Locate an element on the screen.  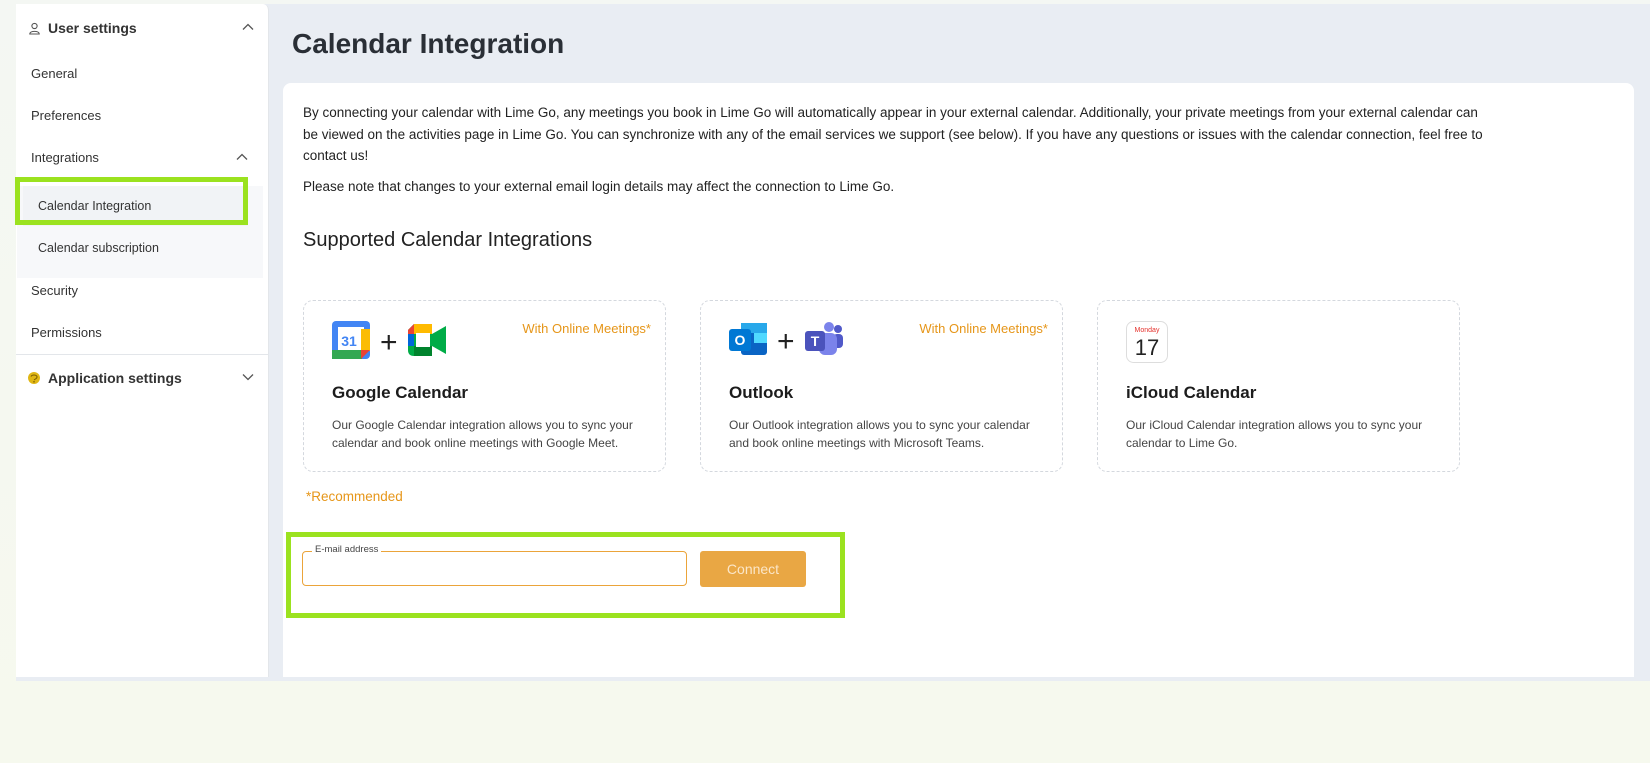
application-settings-label: Application settings is located at coordinates (115, 378).